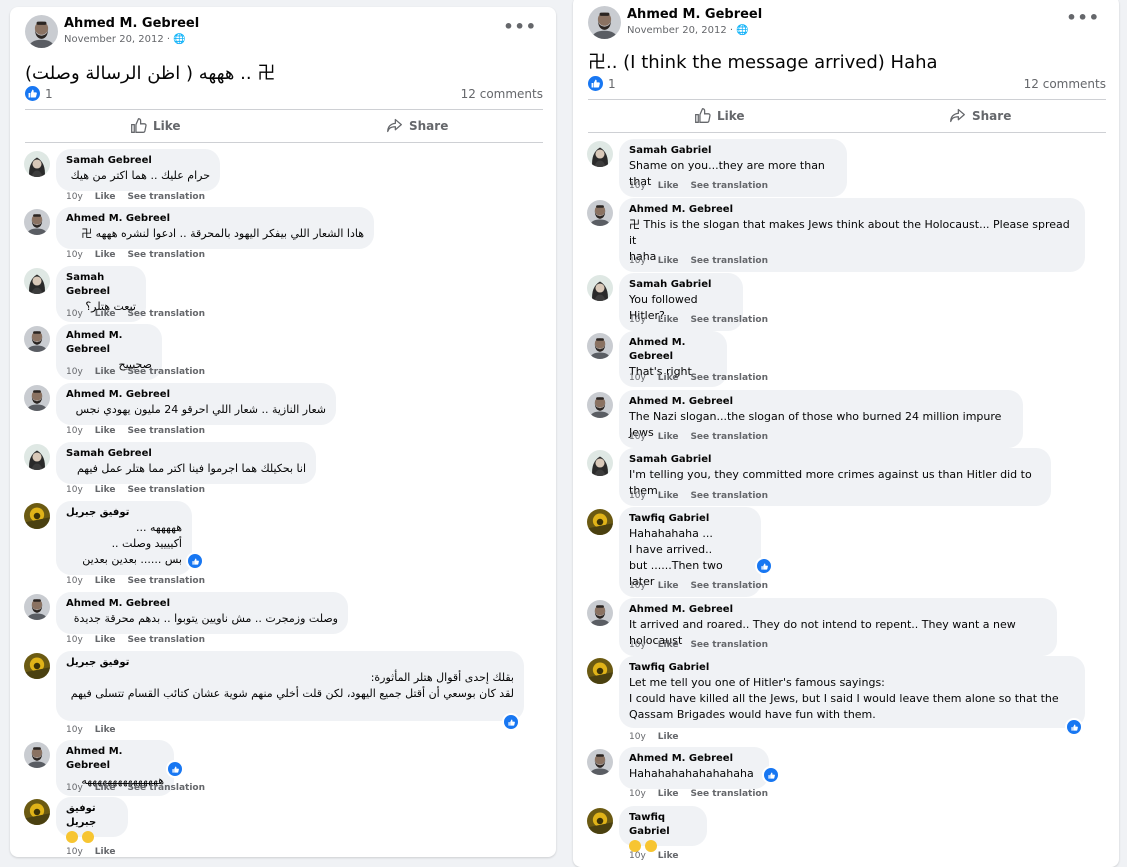 The width and height of the screenshot is (1127, 867). I want to click on comments-count: 12 comments, so click(502, 94).